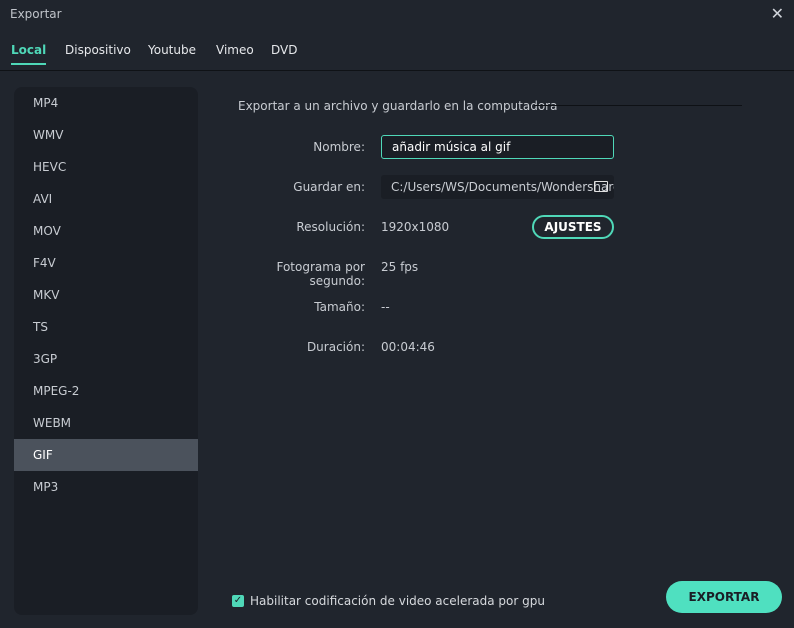  What do you see at coordinates (106, 135) in the screenshot?
I see `format-item-wmv: WMV` at bounding box center [106, 135].